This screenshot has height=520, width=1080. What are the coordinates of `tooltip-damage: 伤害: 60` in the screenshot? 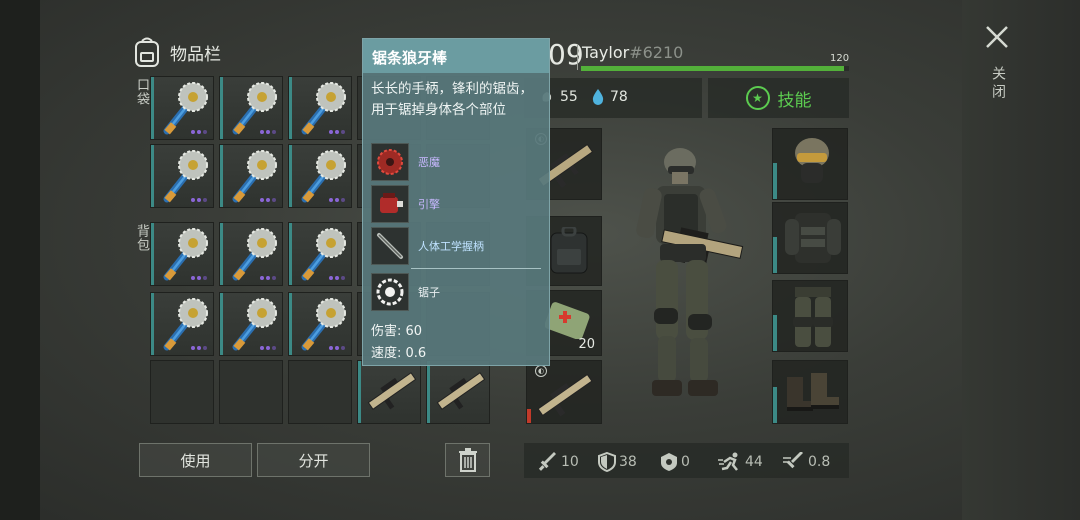 It's located at (397, 331).